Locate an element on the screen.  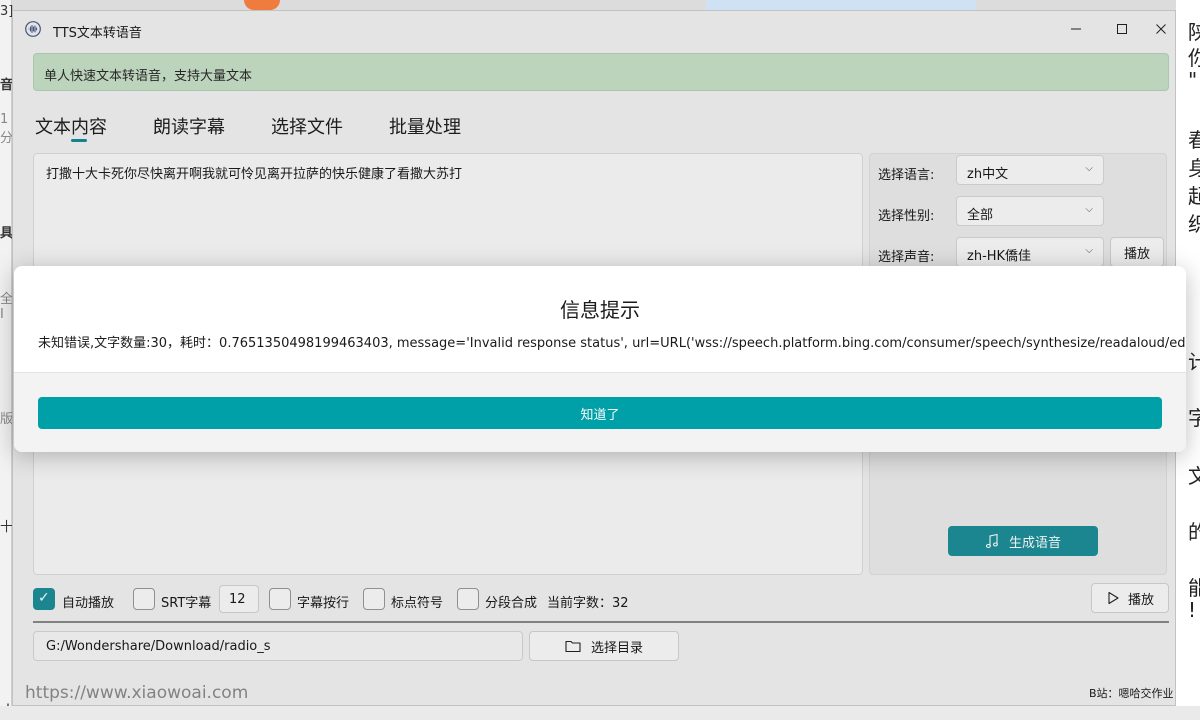
bg-right-char: 陕 is located at coordinates (1194, 32).